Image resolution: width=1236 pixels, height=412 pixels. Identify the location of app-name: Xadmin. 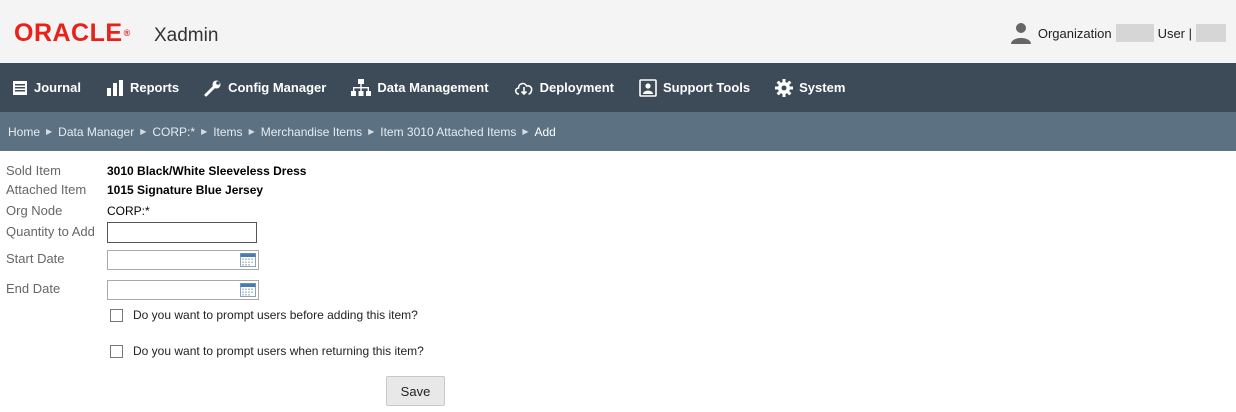
(186, 35).